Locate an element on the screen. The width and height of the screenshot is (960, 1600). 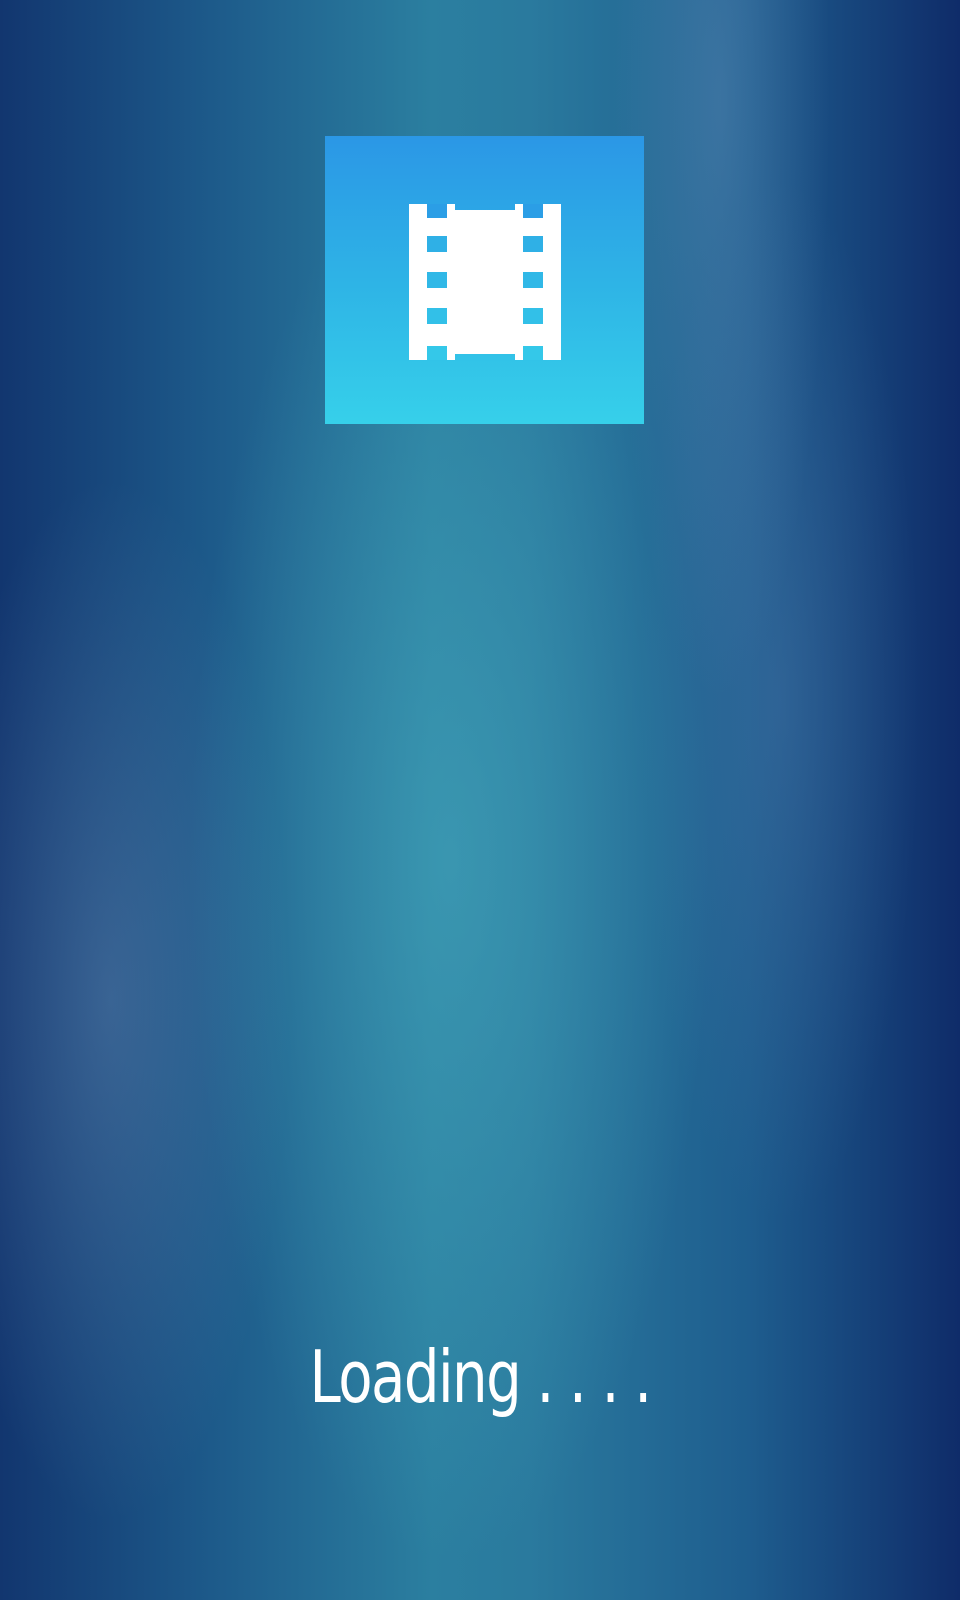
app-logo-tile is located at coordinates (484, 280).